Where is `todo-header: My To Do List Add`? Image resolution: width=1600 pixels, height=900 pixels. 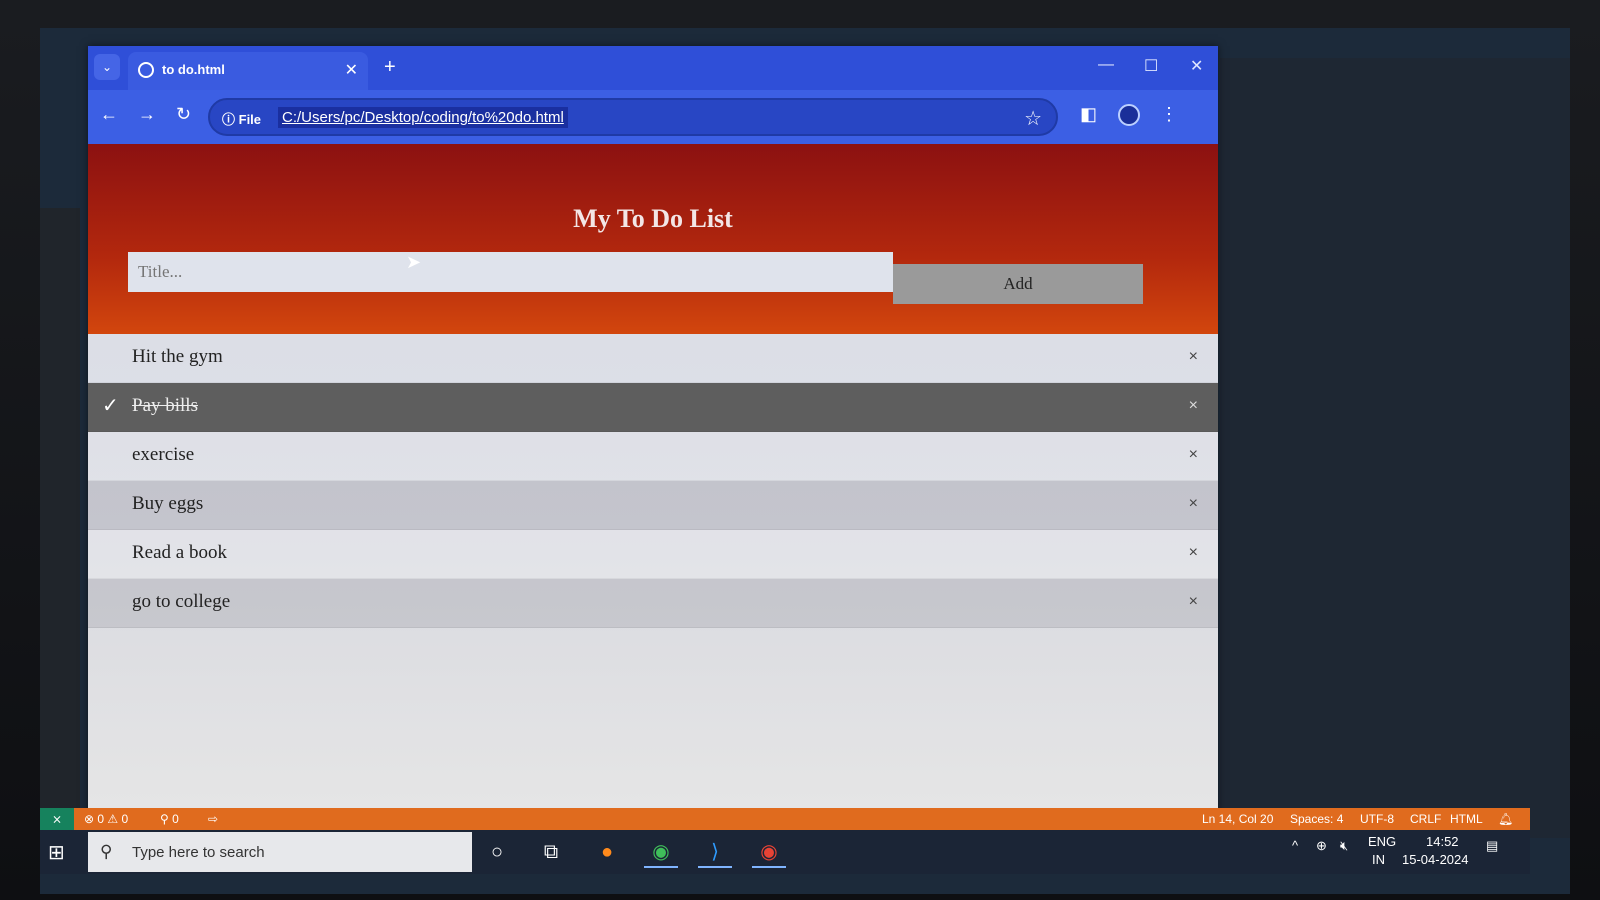
todo-header: My To Do List Add is located at coordinates (653, 239).